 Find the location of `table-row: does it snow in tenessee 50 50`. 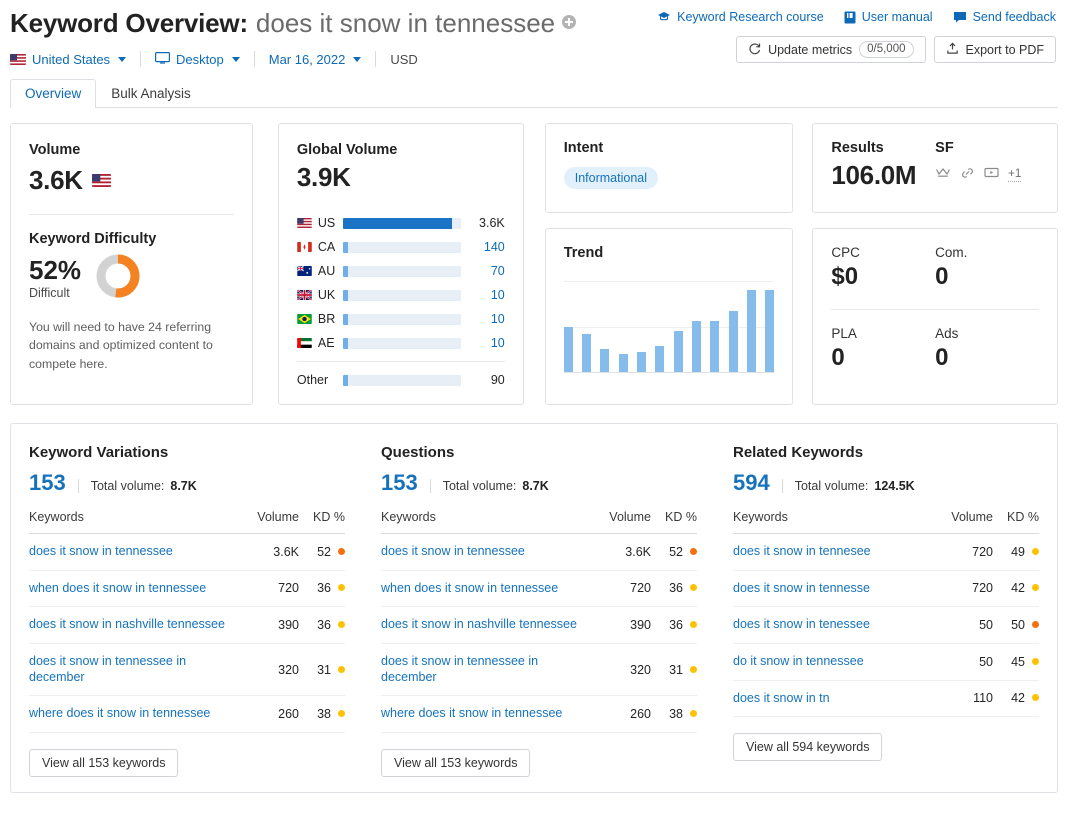

table-row: does it snow in tenessee 50 50 is located at coordinates (886, 625).